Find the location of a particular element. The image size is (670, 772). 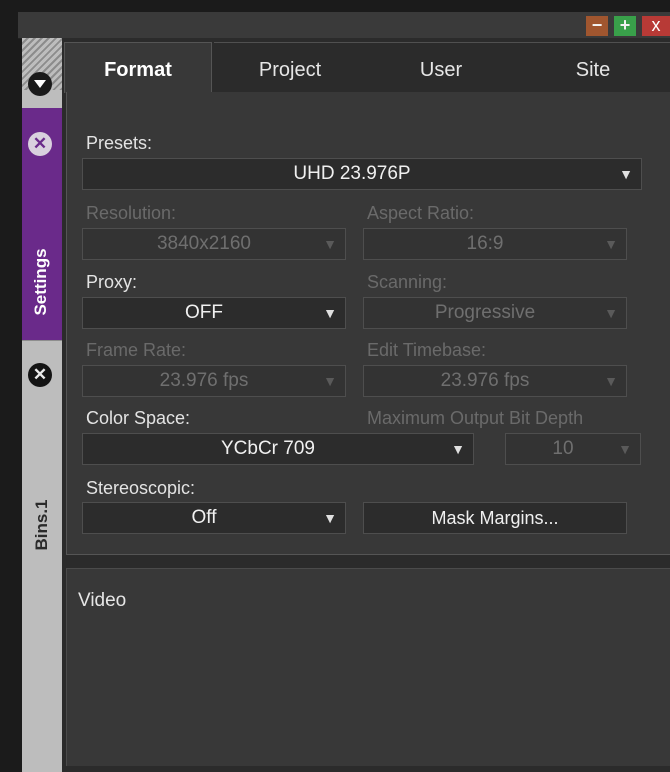

presets-dropdown: UHD 23.976P ▼ is located at coordinates (362, 174).